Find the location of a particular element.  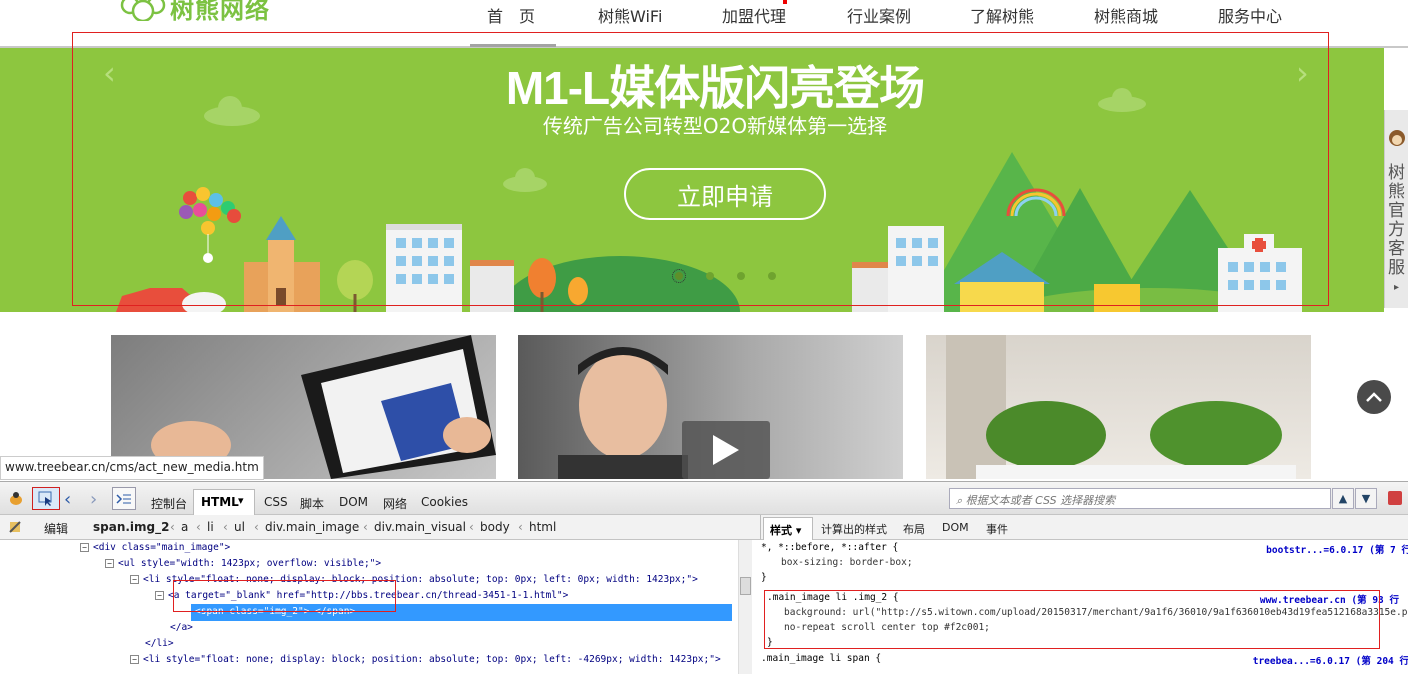

service-tab-char: 官 is located at coordinates (1396, 211).